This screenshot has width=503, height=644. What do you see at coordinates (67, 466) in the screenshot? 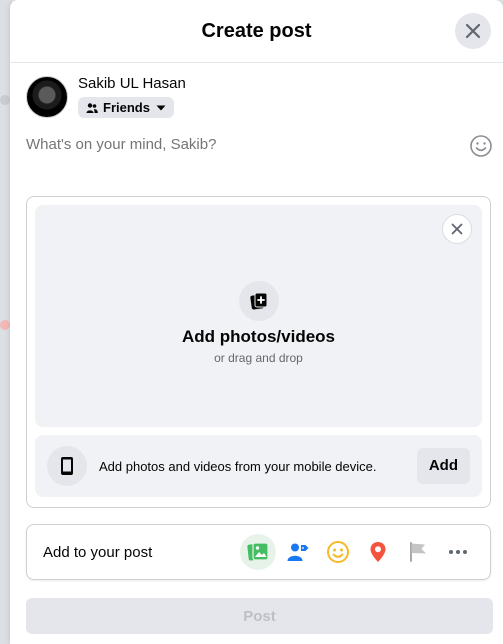
I see `mobile-device-icon` at bounding box center [67, 466].